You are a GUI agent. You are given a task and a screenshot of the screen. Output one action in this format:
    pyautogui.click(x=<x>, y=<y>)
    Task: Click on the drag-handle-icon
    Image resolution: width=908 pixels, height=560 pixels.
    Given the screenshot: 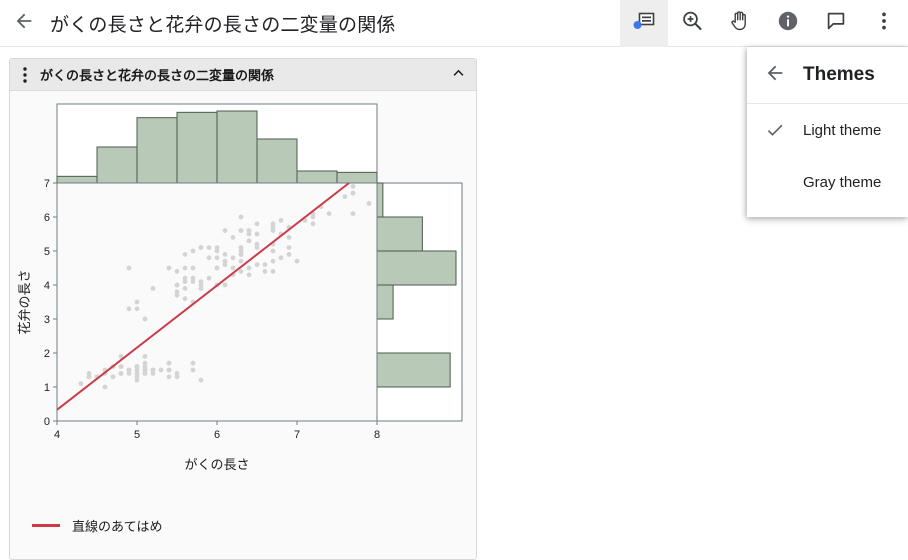 What is the action you would take?
    pyautogui.click(x=25, y=75)
    